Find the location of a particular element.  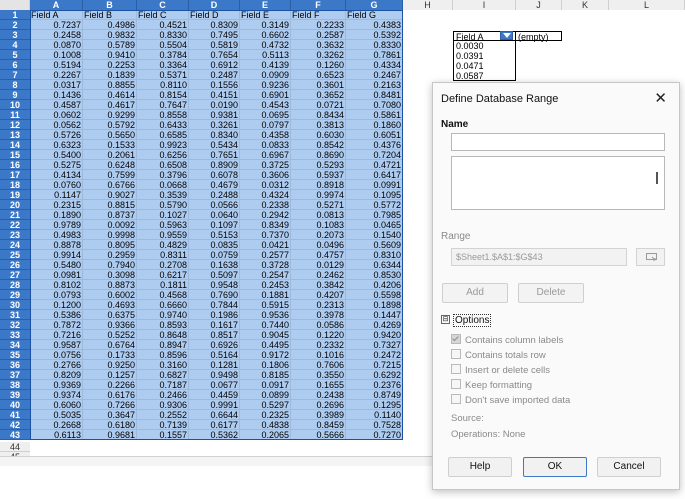

data-cell: 0.8593 is located at coordinates (163, 325).